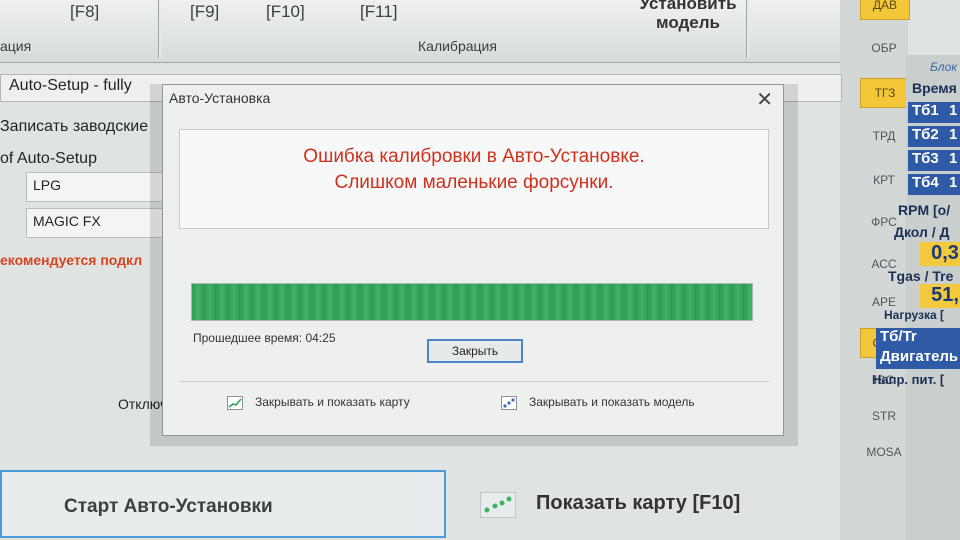  What do you see at coordinates (884, 452) in the screenshot?
I see `nav-mosa: MOSA` at bounding box center [884, 452].